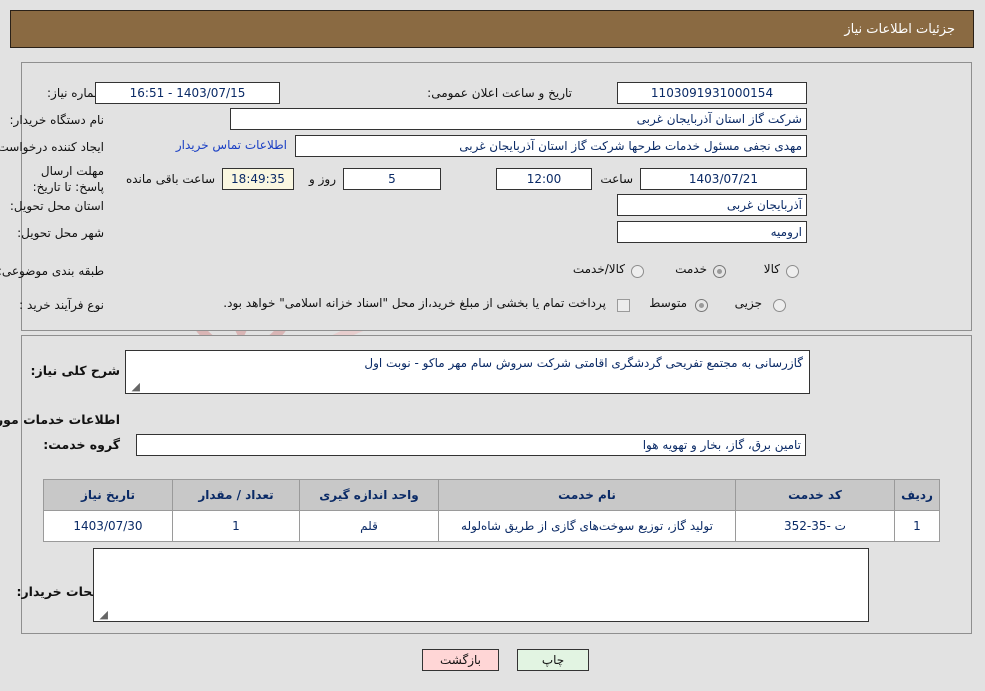 The image size is (985, 691). Describe the element at coordinates (816, 495) in the screenshot. I see `col-service-code: کد خدمت` at that location.